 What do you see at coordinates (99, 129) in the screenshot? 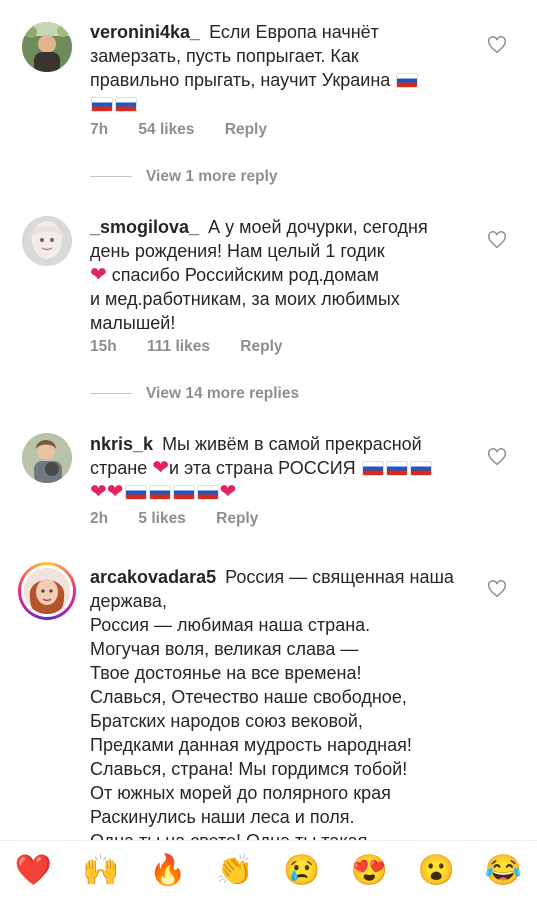
I see `comment-time: 7h` at bounding box center [99, 129].